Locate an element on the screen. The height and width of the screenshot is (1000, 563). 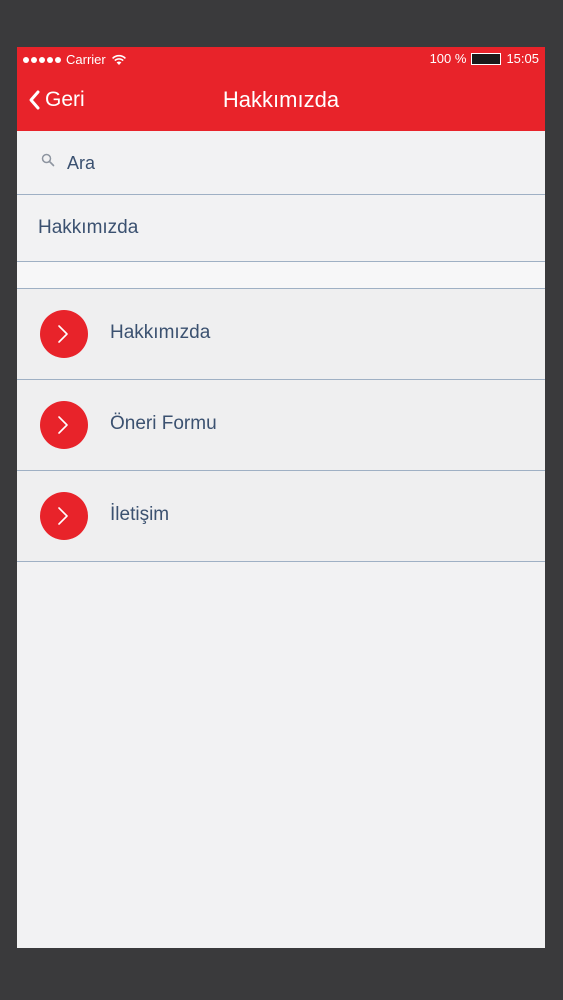
carrier-label: Carrier is located at coordinates (86, 59).